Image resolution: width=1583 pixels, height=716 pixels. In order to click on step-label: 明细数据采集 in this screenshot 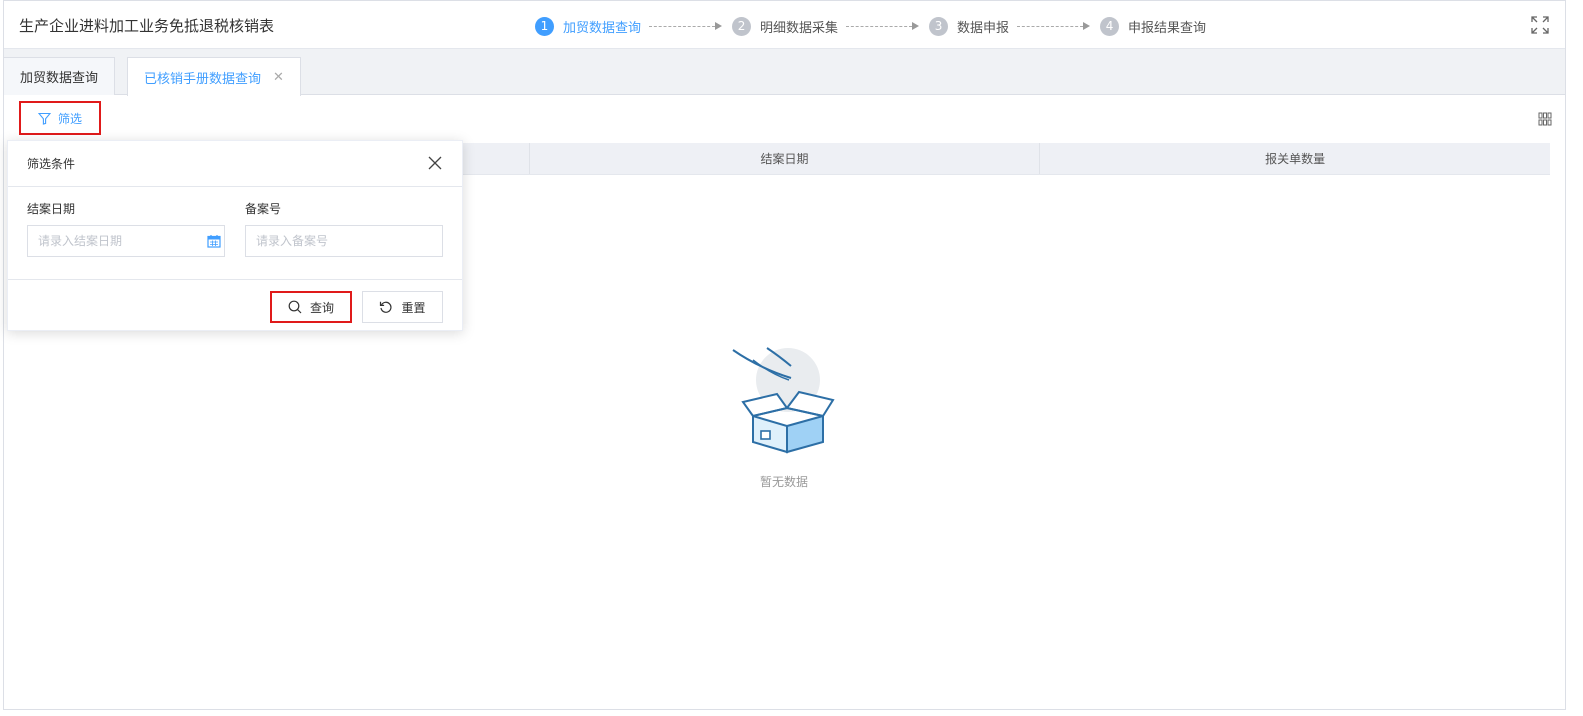, I will do `click(799, 28)`.